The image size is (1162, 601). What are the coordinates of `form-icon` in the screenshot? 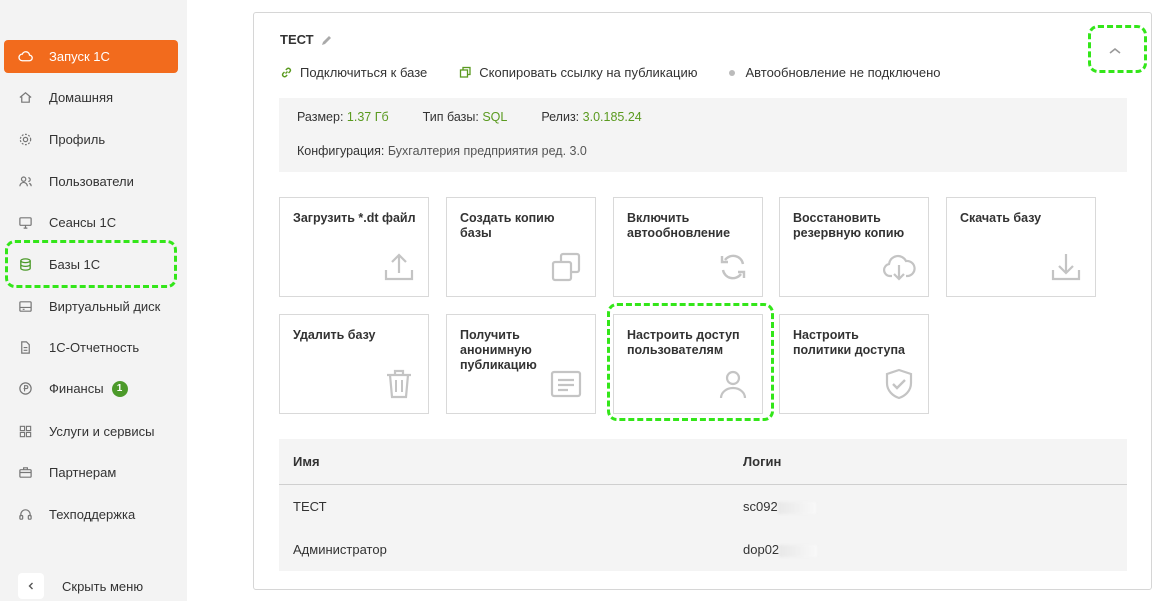 It's located at (566, 384).